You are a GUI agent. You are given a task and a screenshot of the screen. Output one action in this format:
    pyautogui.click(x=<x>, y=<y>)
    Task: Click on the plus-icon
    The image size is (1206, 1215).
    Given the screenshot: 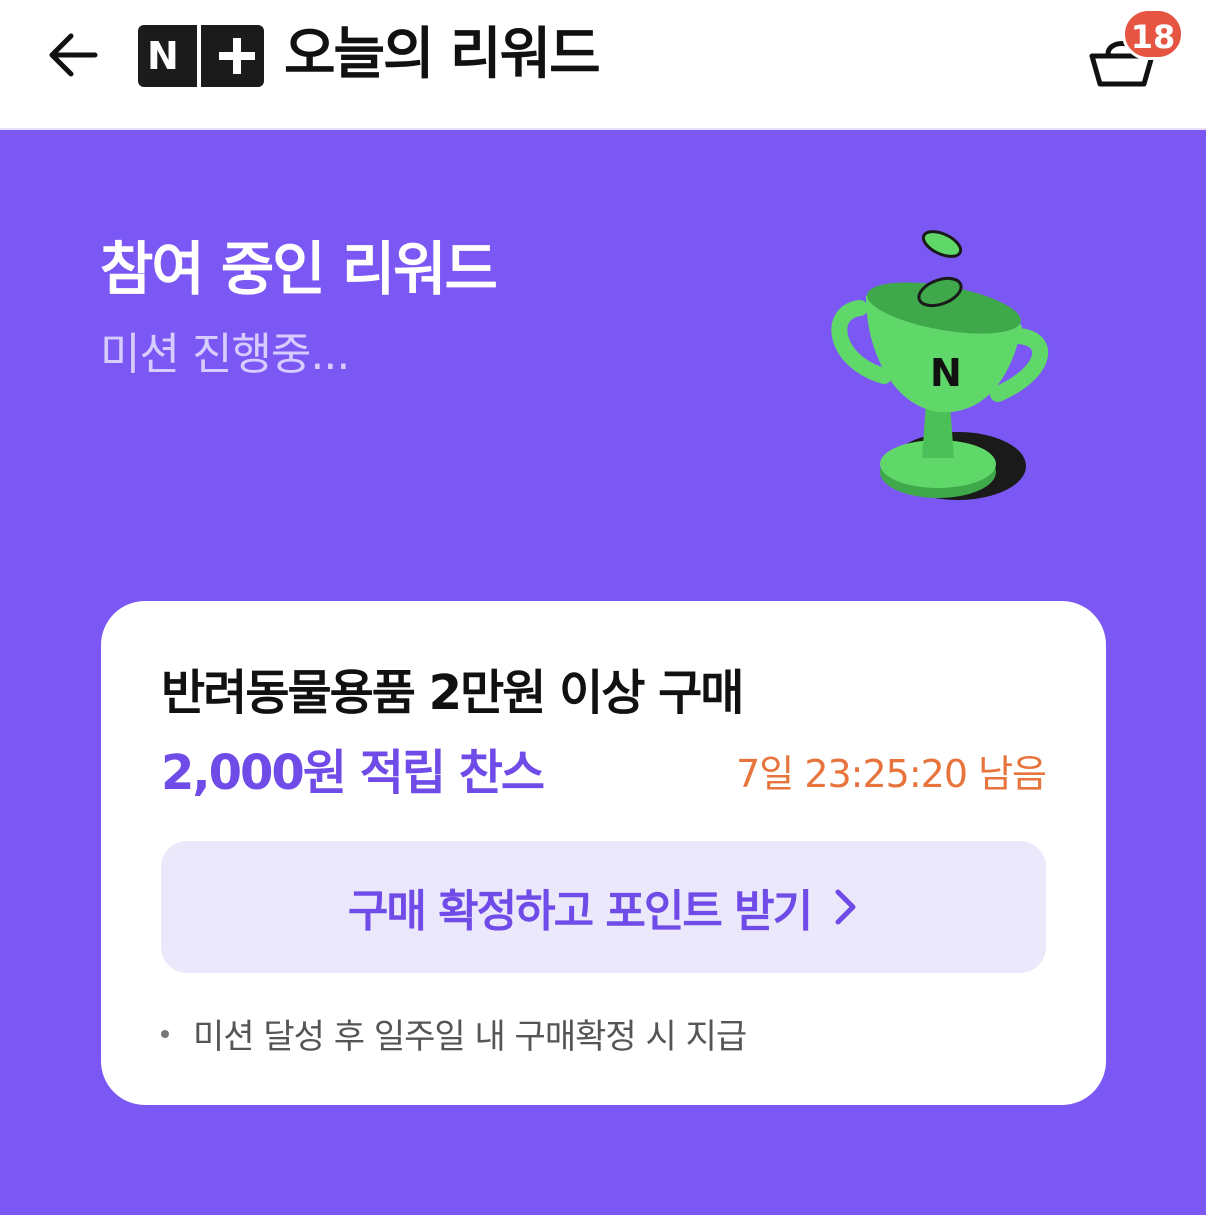 What is the action you would take?
    pyautogui.click(x=236, y=56)
    